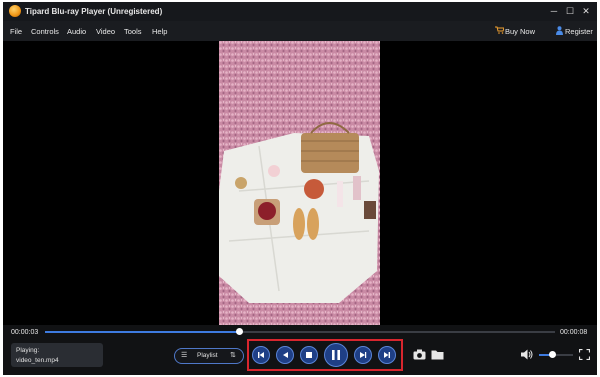 Image resolution: width=600 pixels, height=377 pixels. What do you see at coordinates (142, 332) in the screenshot?
I see `progress-fill` at bounding box center [142, 332].